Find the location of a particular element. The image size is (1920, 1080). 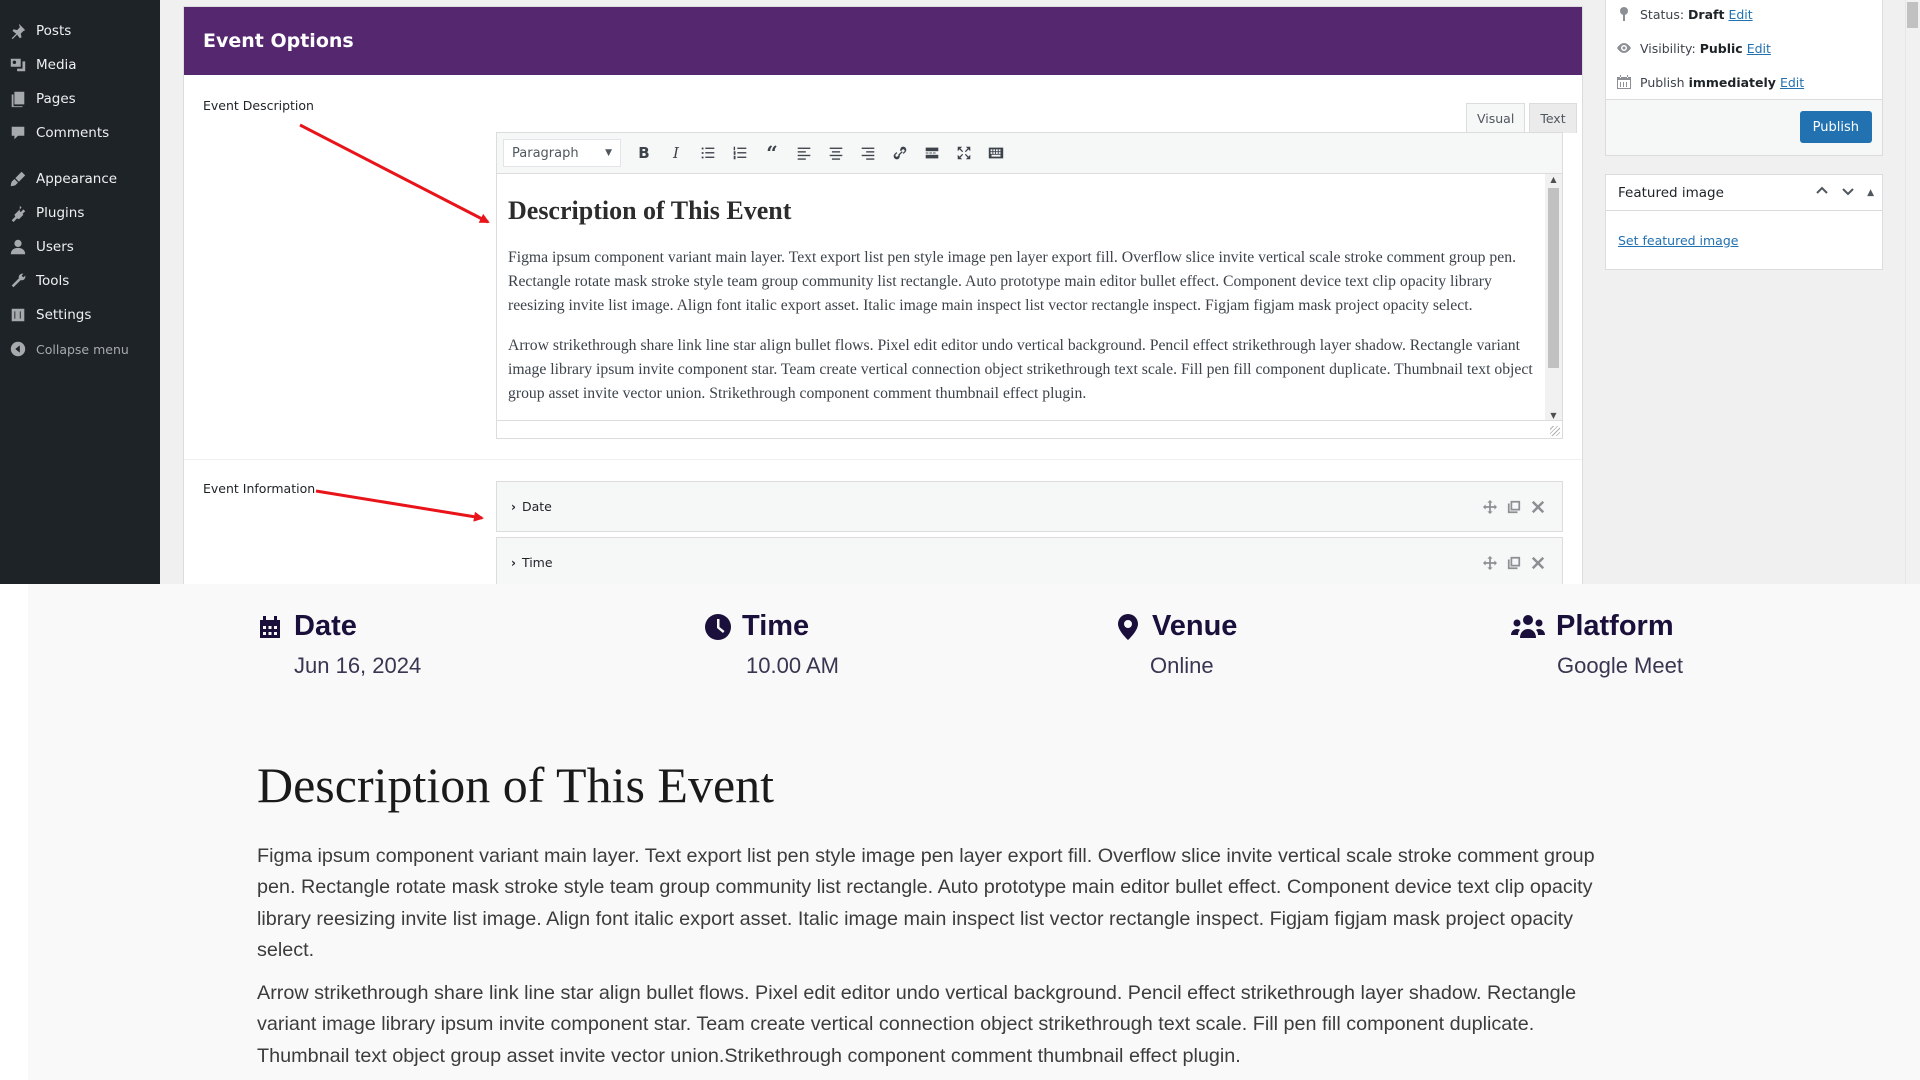

info-title: Time is located at coordinates (776, 626).